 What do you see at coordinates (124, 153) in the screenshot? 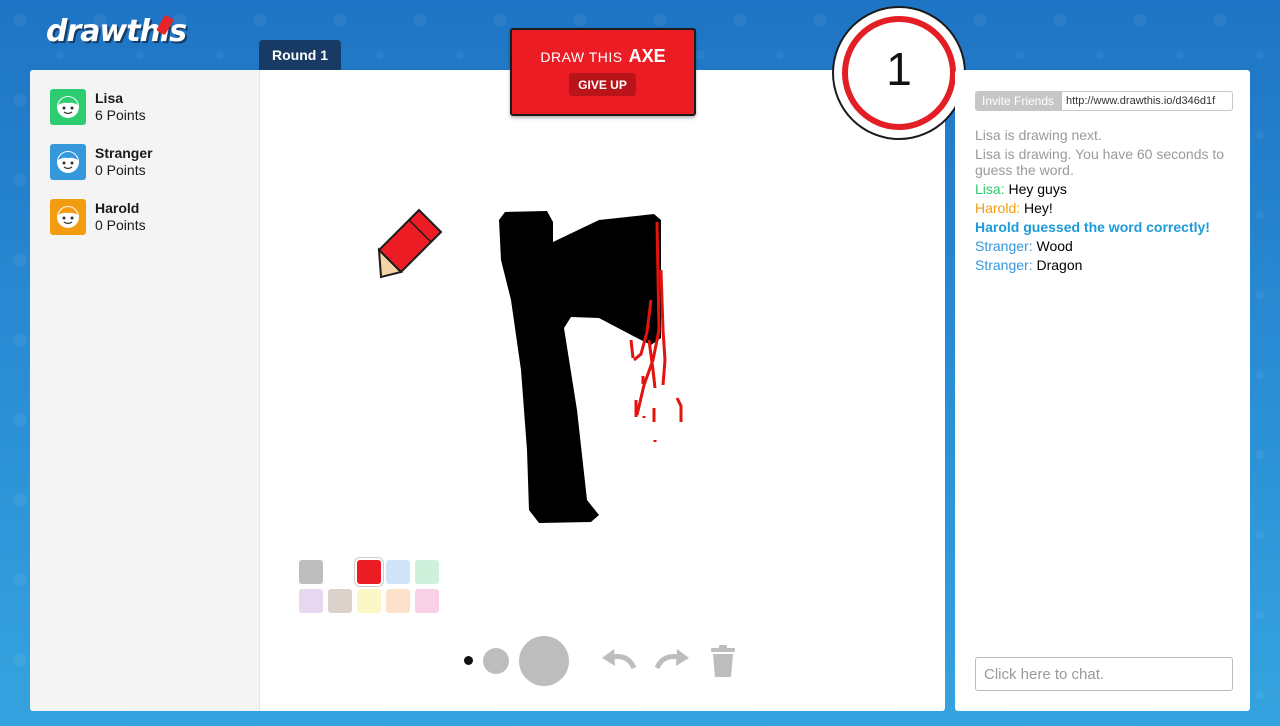
I see `player-name: Stranger` at bounding box center [124, 153].